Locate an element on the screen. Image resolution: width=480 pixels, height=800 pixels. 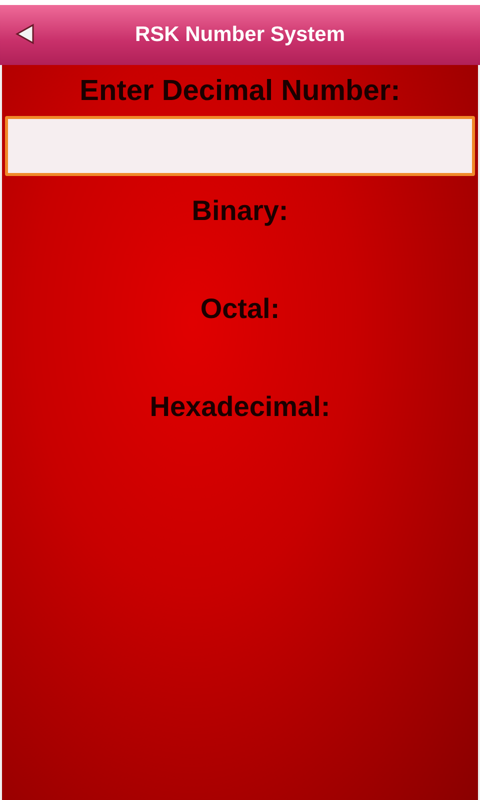
app-title: RSK Number System is located at coordinates (240, 35).